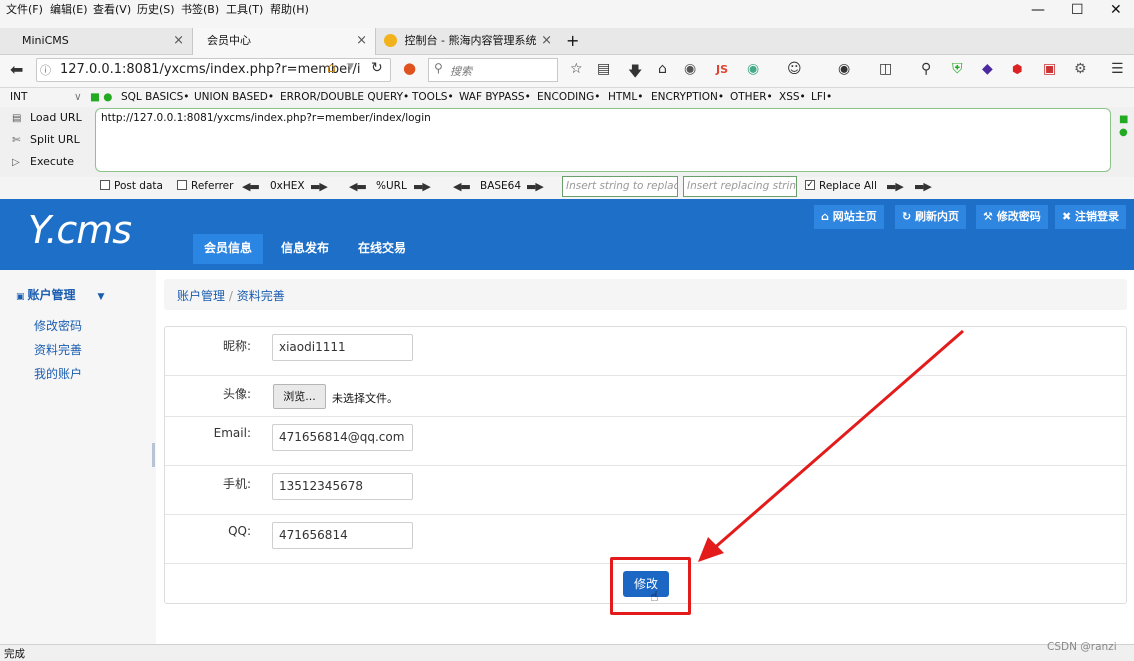 Image resolution: width=1134 pixels, height=661 pixels. What do you see at coordinates (751, 97) in the screenshot?
I see `hackbar-menu-other: OTHER•` at bounding box center [751, 97].